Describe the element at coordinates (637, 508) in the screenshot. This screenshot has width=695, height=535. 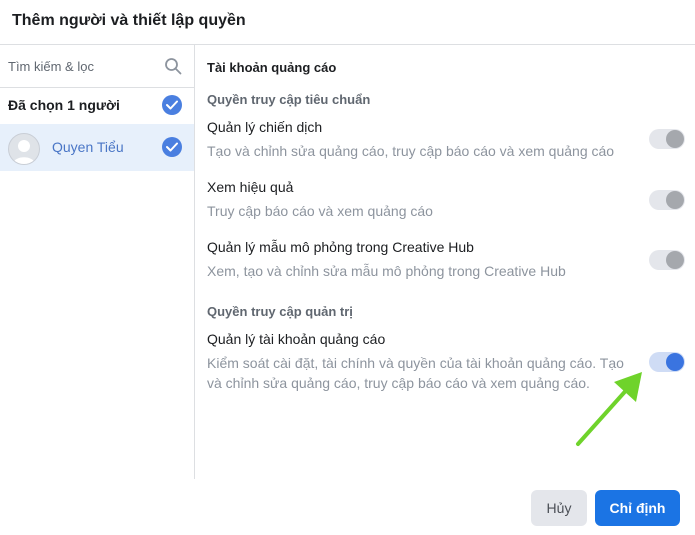
I see `assign-button: Chỉ định` at that location.